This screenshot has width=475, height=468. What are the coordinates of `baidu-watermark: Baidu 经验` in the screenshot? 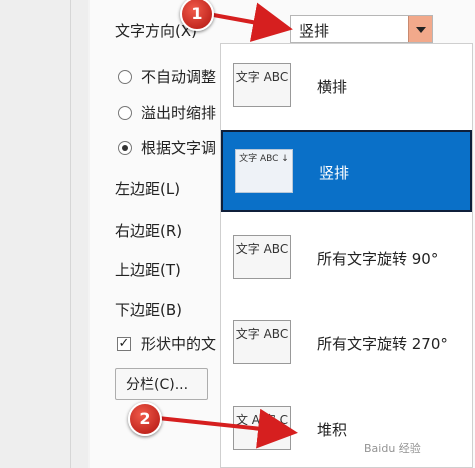 It's located at (392, 448).